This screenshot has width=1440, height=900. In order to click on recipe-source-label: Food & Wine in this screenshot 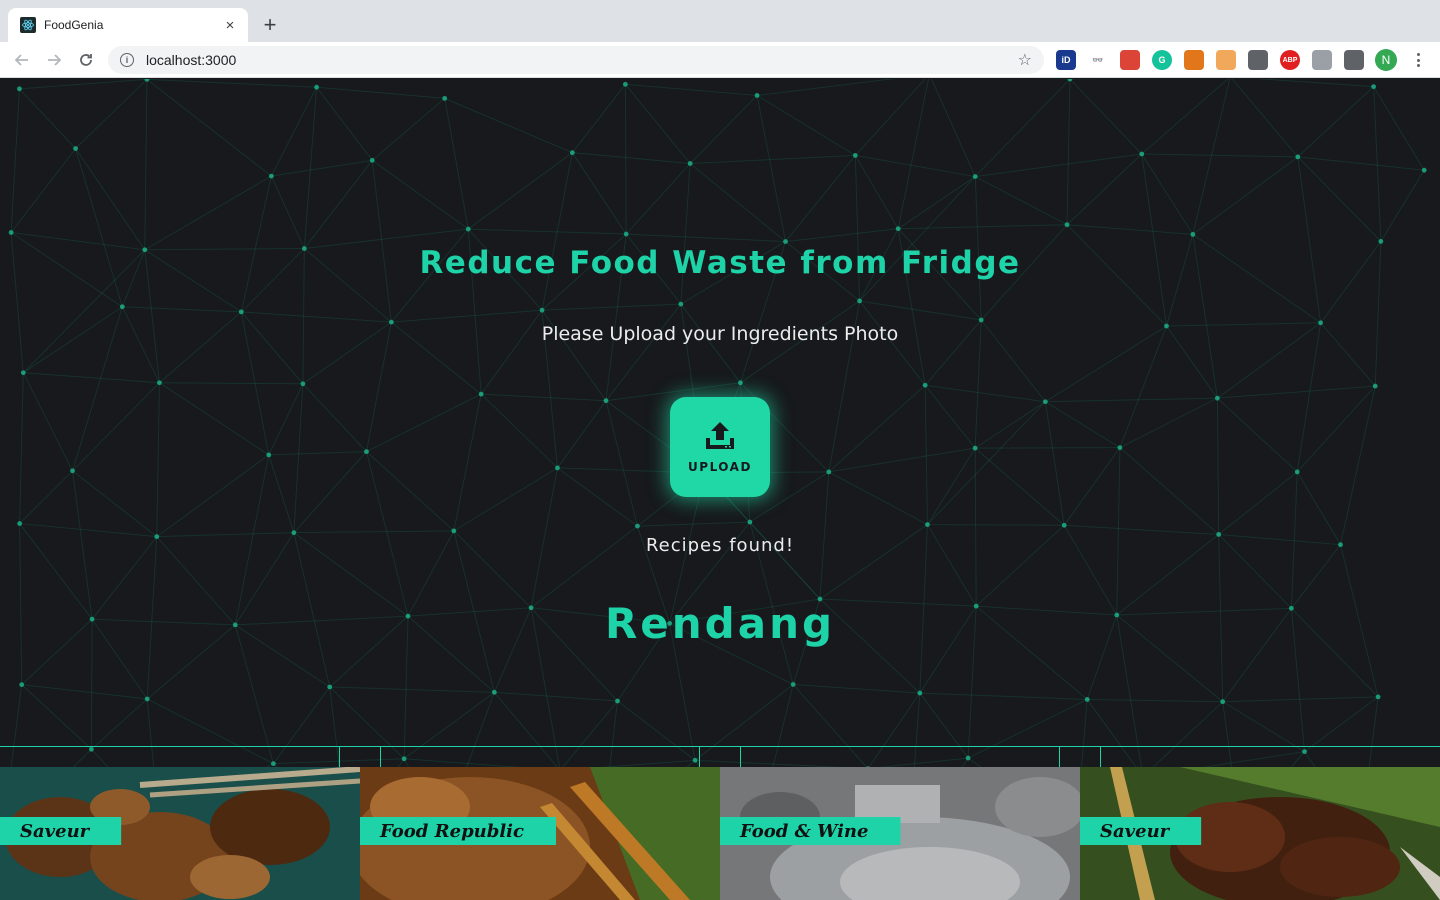, I will do `click(804, 831)`.